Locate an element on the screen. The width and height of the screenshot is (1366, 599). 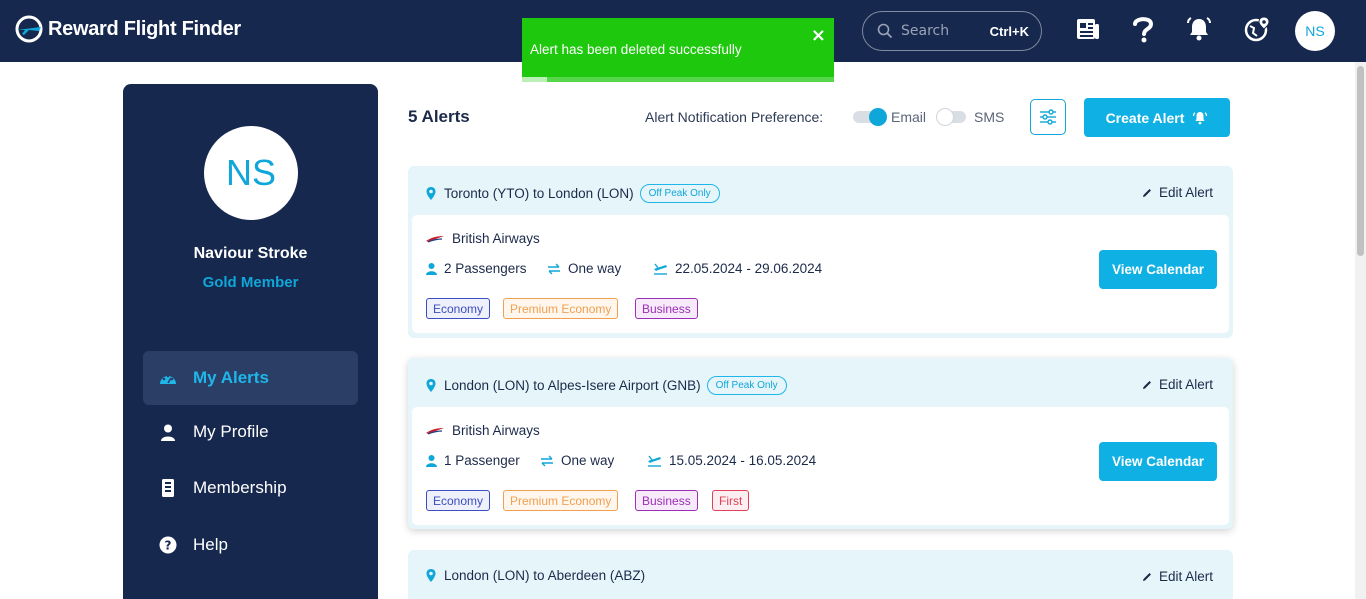
search-shortcut: Ctrl+K is located at coordinates (1009, 31).